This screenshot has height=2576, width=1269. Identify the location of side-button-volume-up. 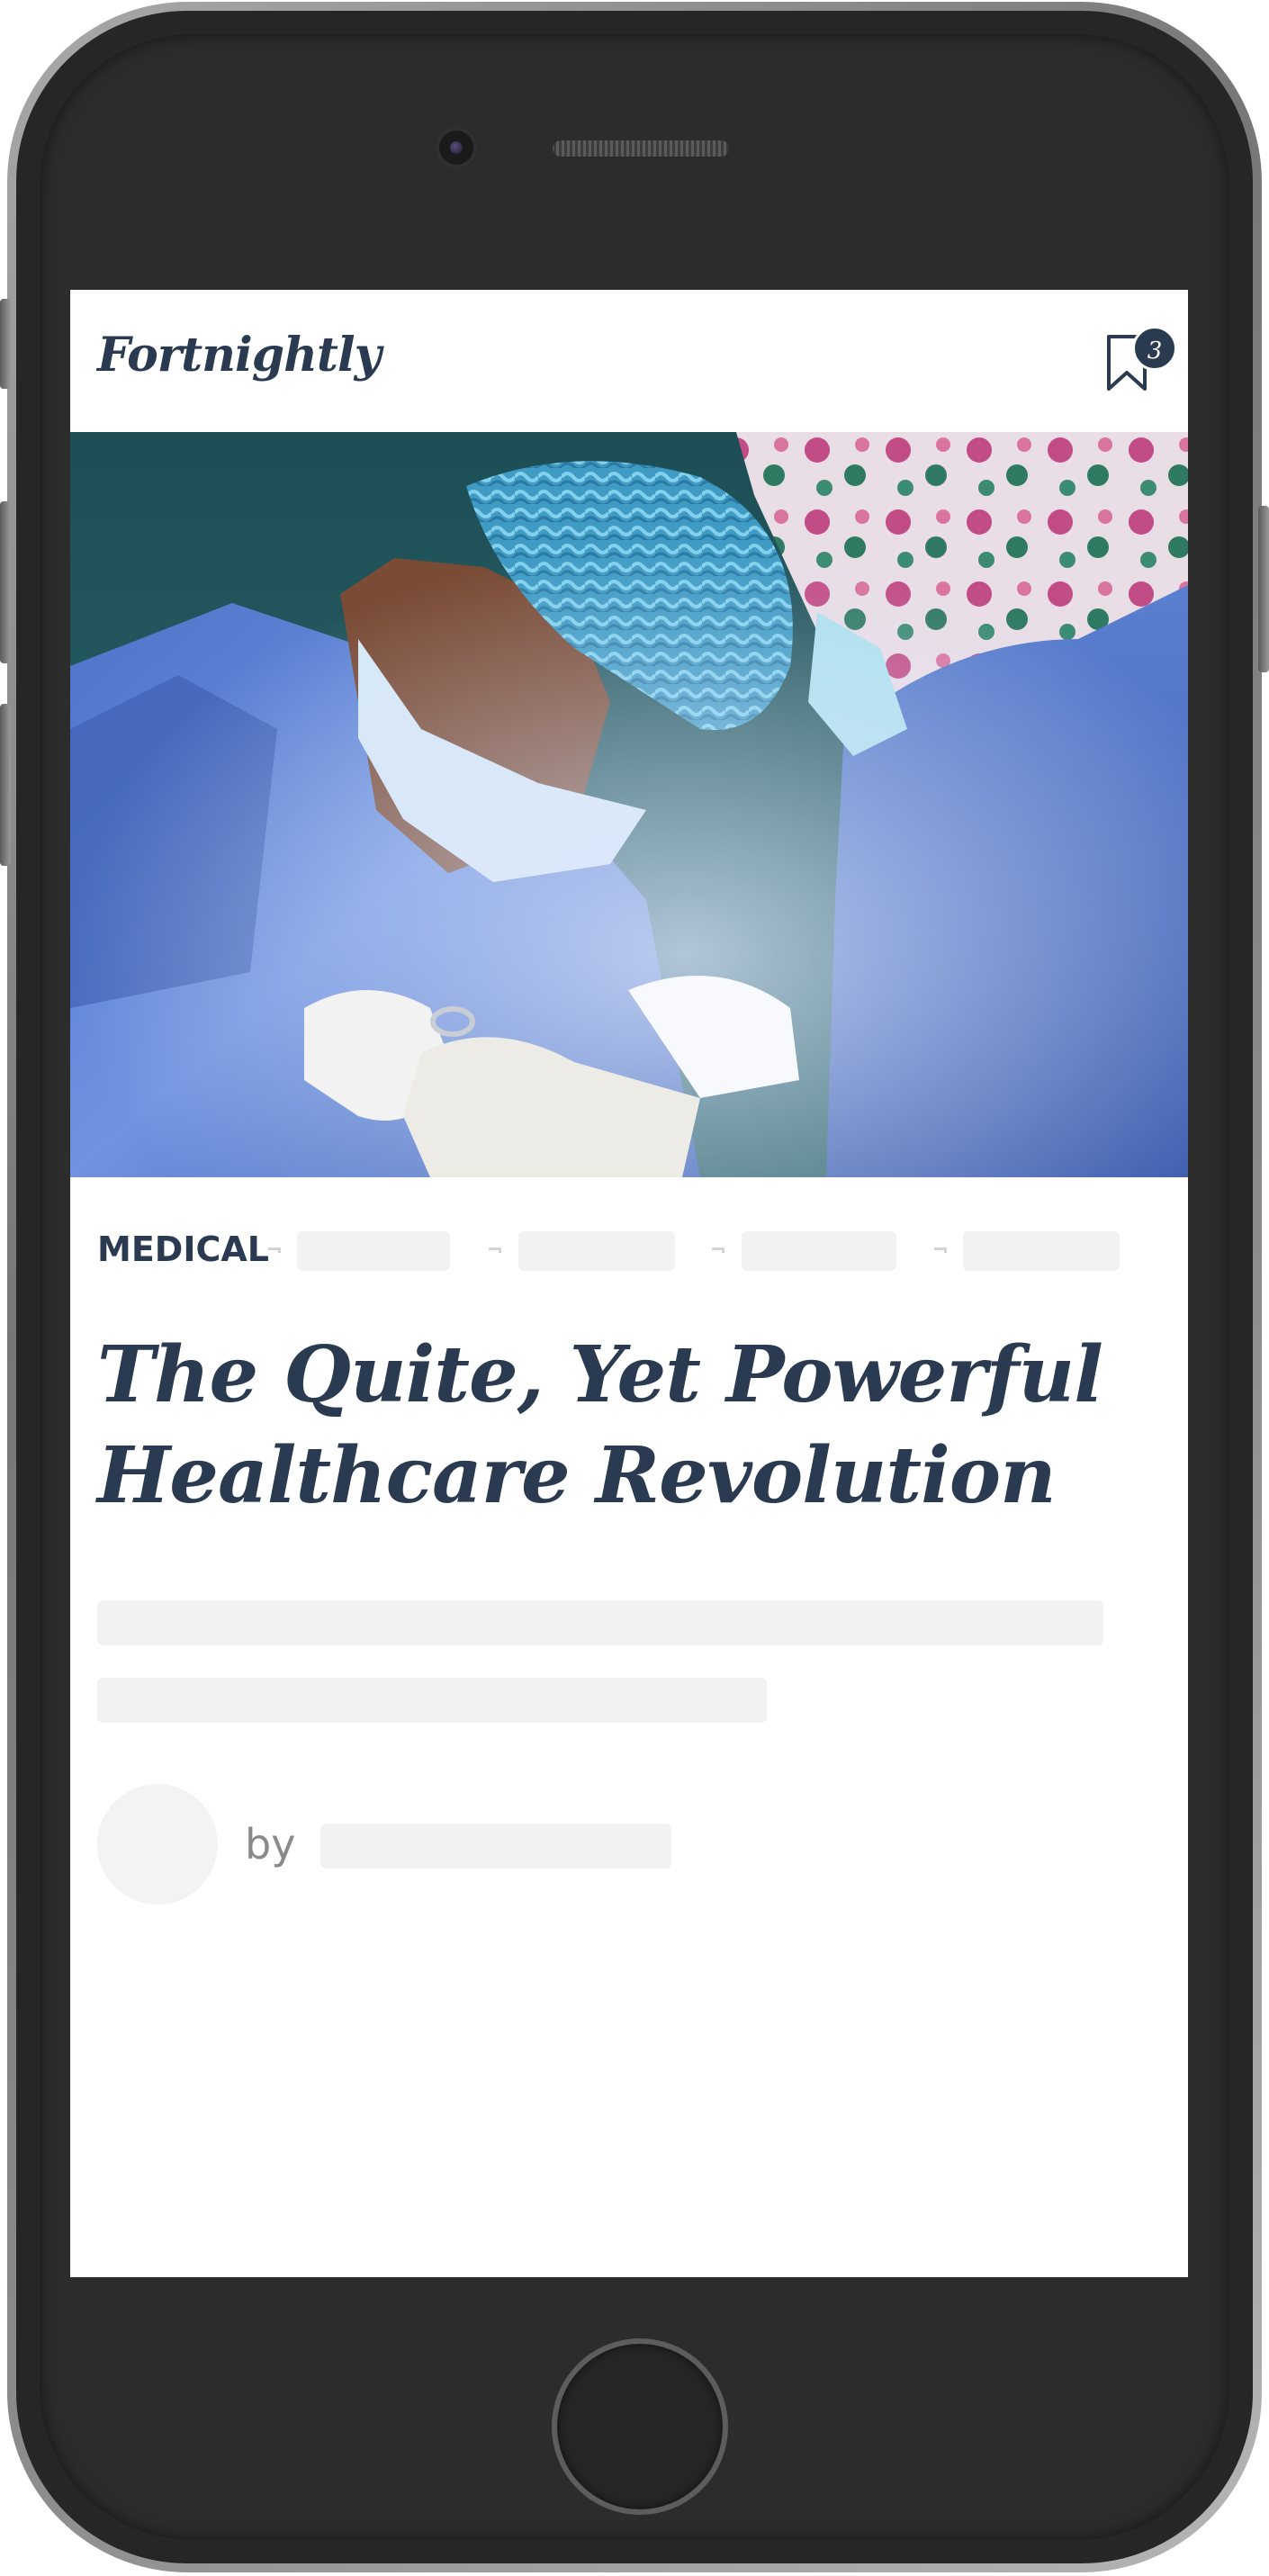
(6, 582).